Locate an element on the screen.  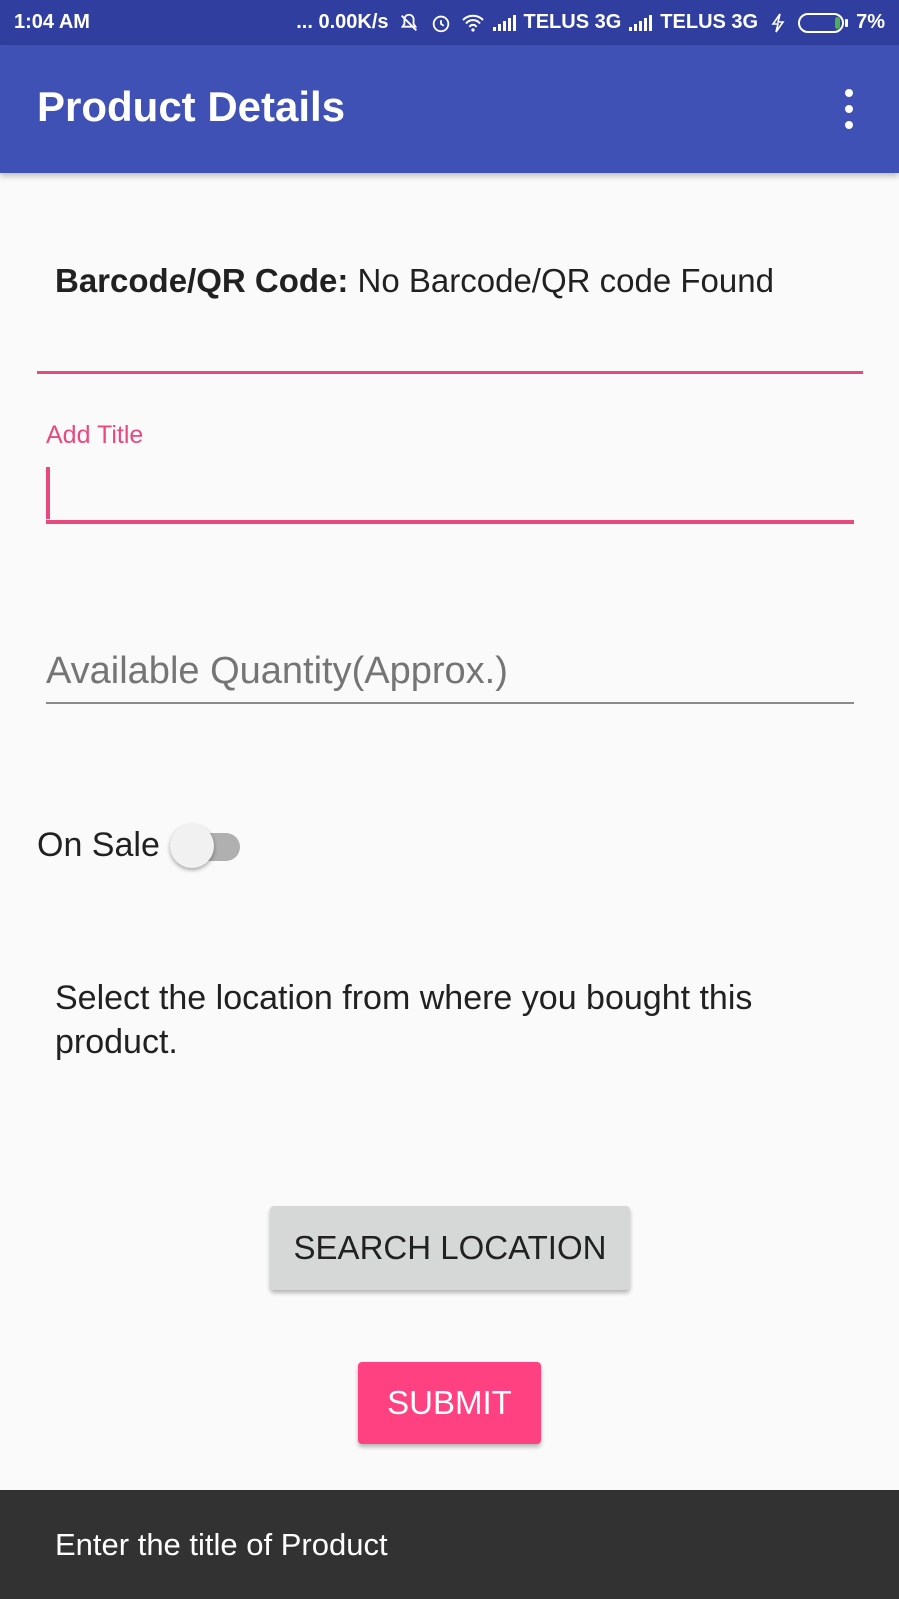
status-indicators: ... 0.00K/s TELUS 3G TELUS 3G 7% is located at coordinates (590, 23).